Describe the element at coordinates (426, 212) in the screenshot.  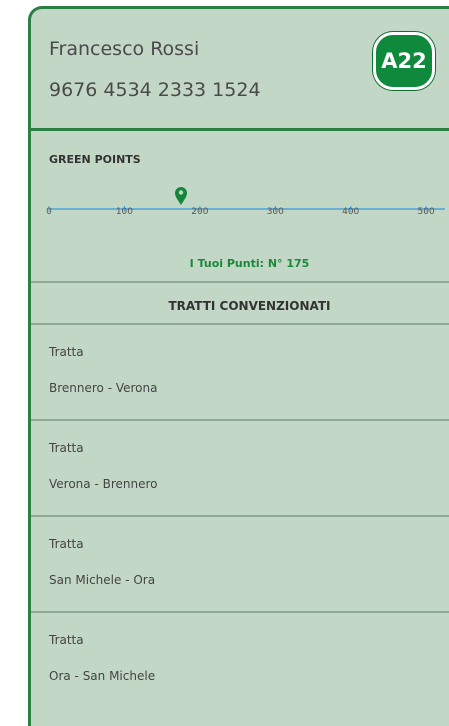
I see `scale-tick-label: 500` at that location.